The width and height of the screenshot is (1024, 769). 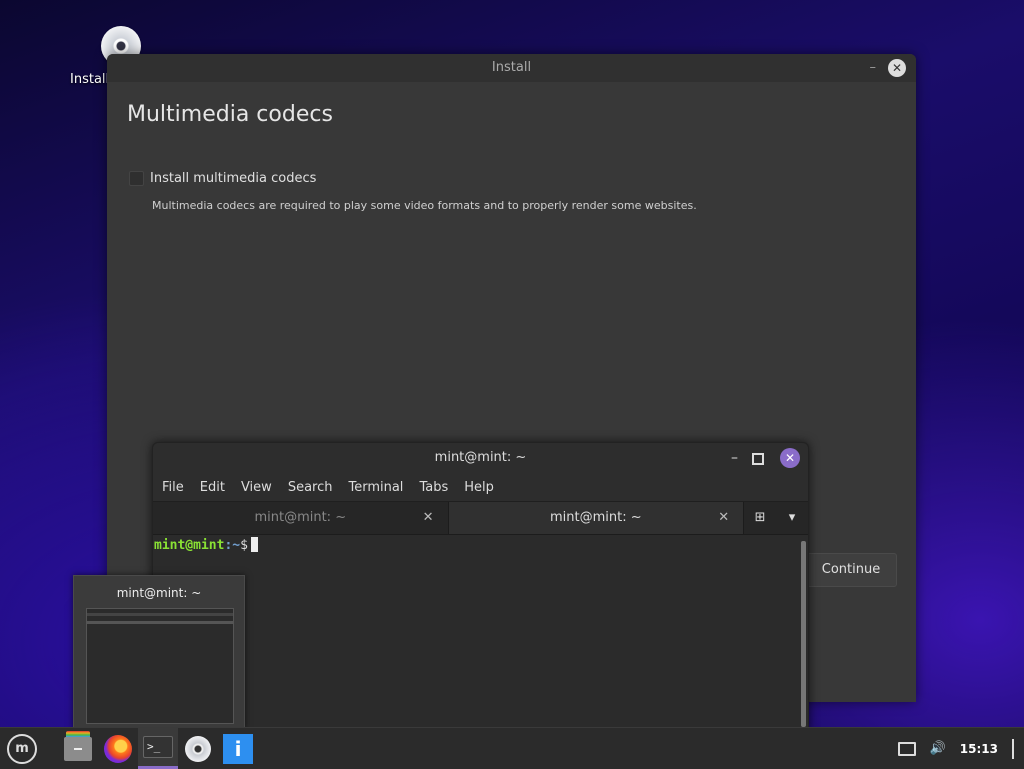 I want to click on terminal-menubar: File Edit View Search Terminal Tabs Help, so click(x=480, y=487).